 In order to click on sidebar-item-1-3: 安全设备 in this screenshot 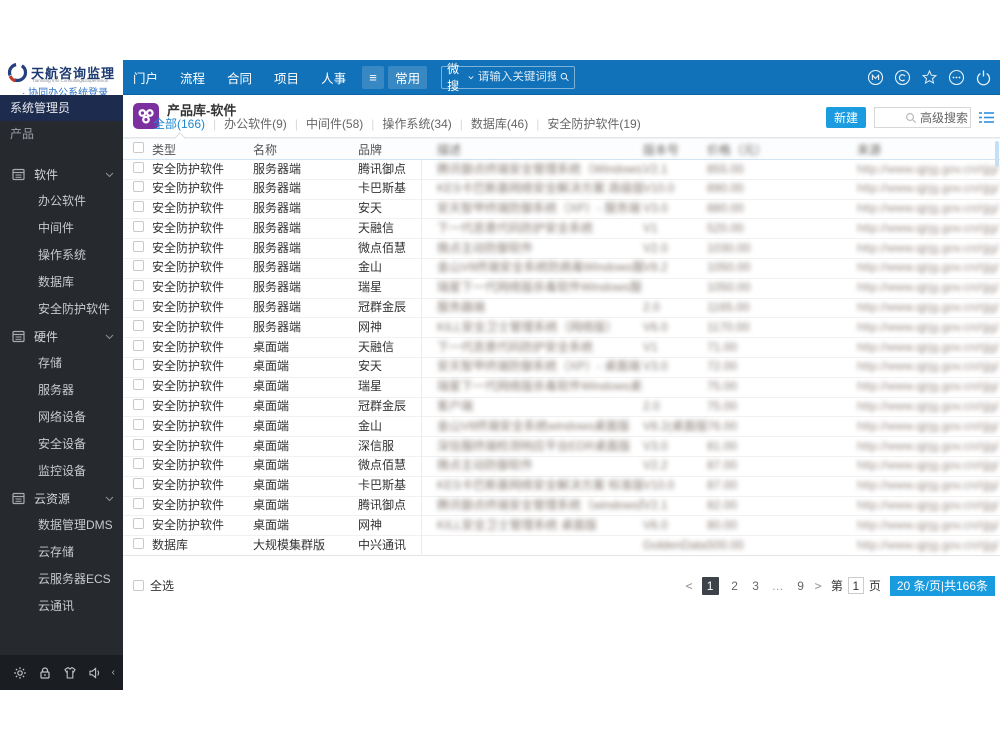, I will do `click(61, 444)`.